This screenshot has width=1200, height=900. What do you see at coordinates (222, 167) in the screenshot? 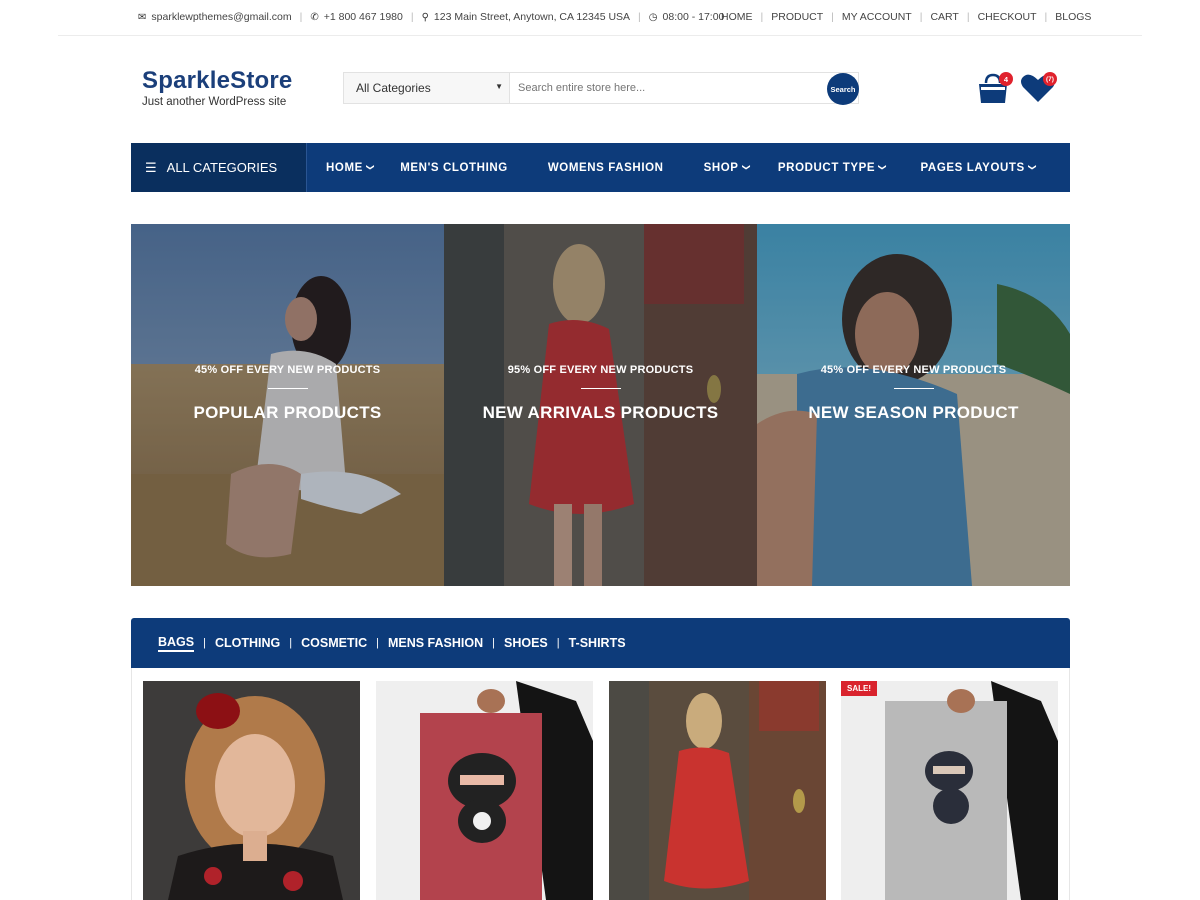
I see `all-categories-label: ALL CATEGORIES` at bounding box center [222, 167].